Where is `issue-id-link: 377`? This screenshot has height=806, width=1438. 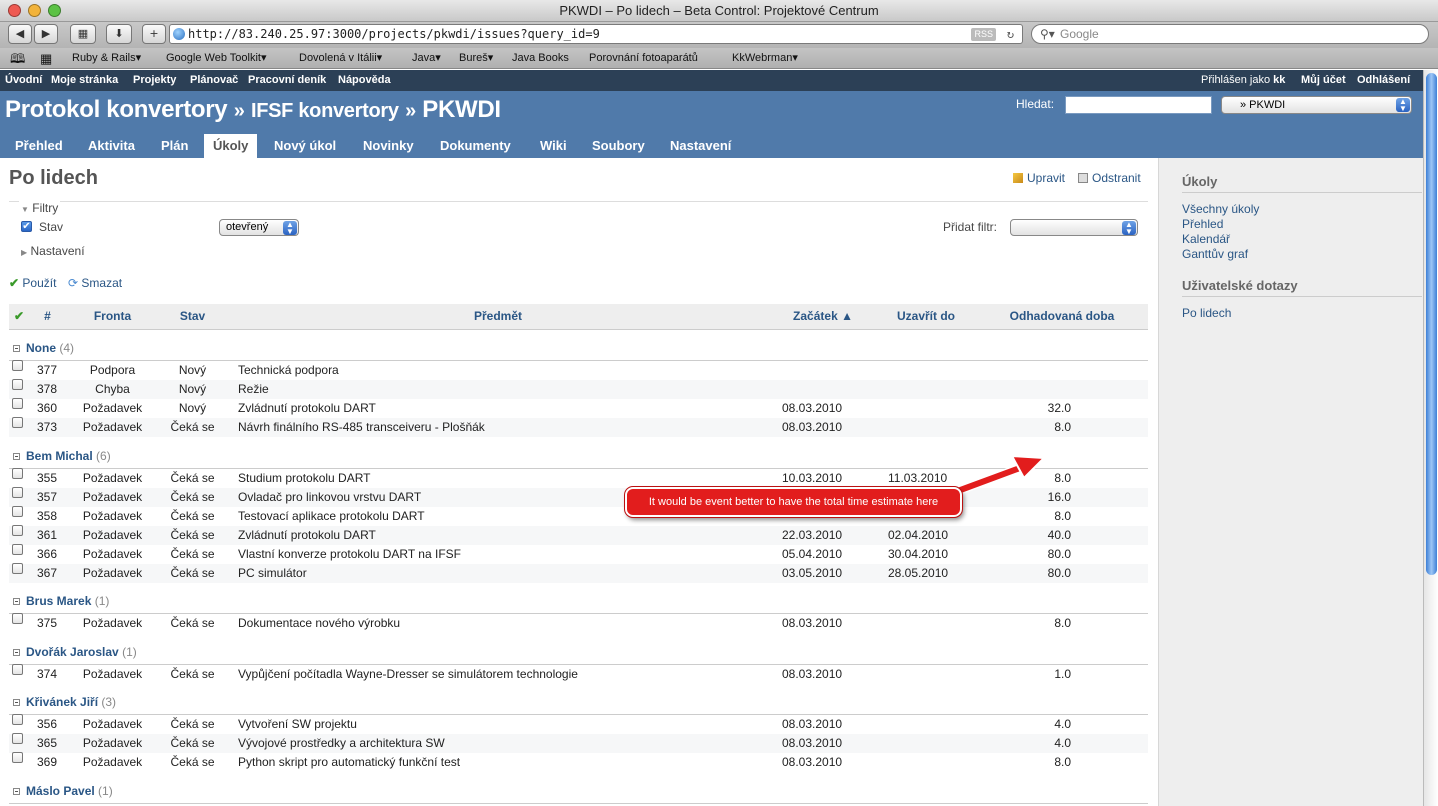
issue-id-link: 377 is located at coordinates (47, 371).